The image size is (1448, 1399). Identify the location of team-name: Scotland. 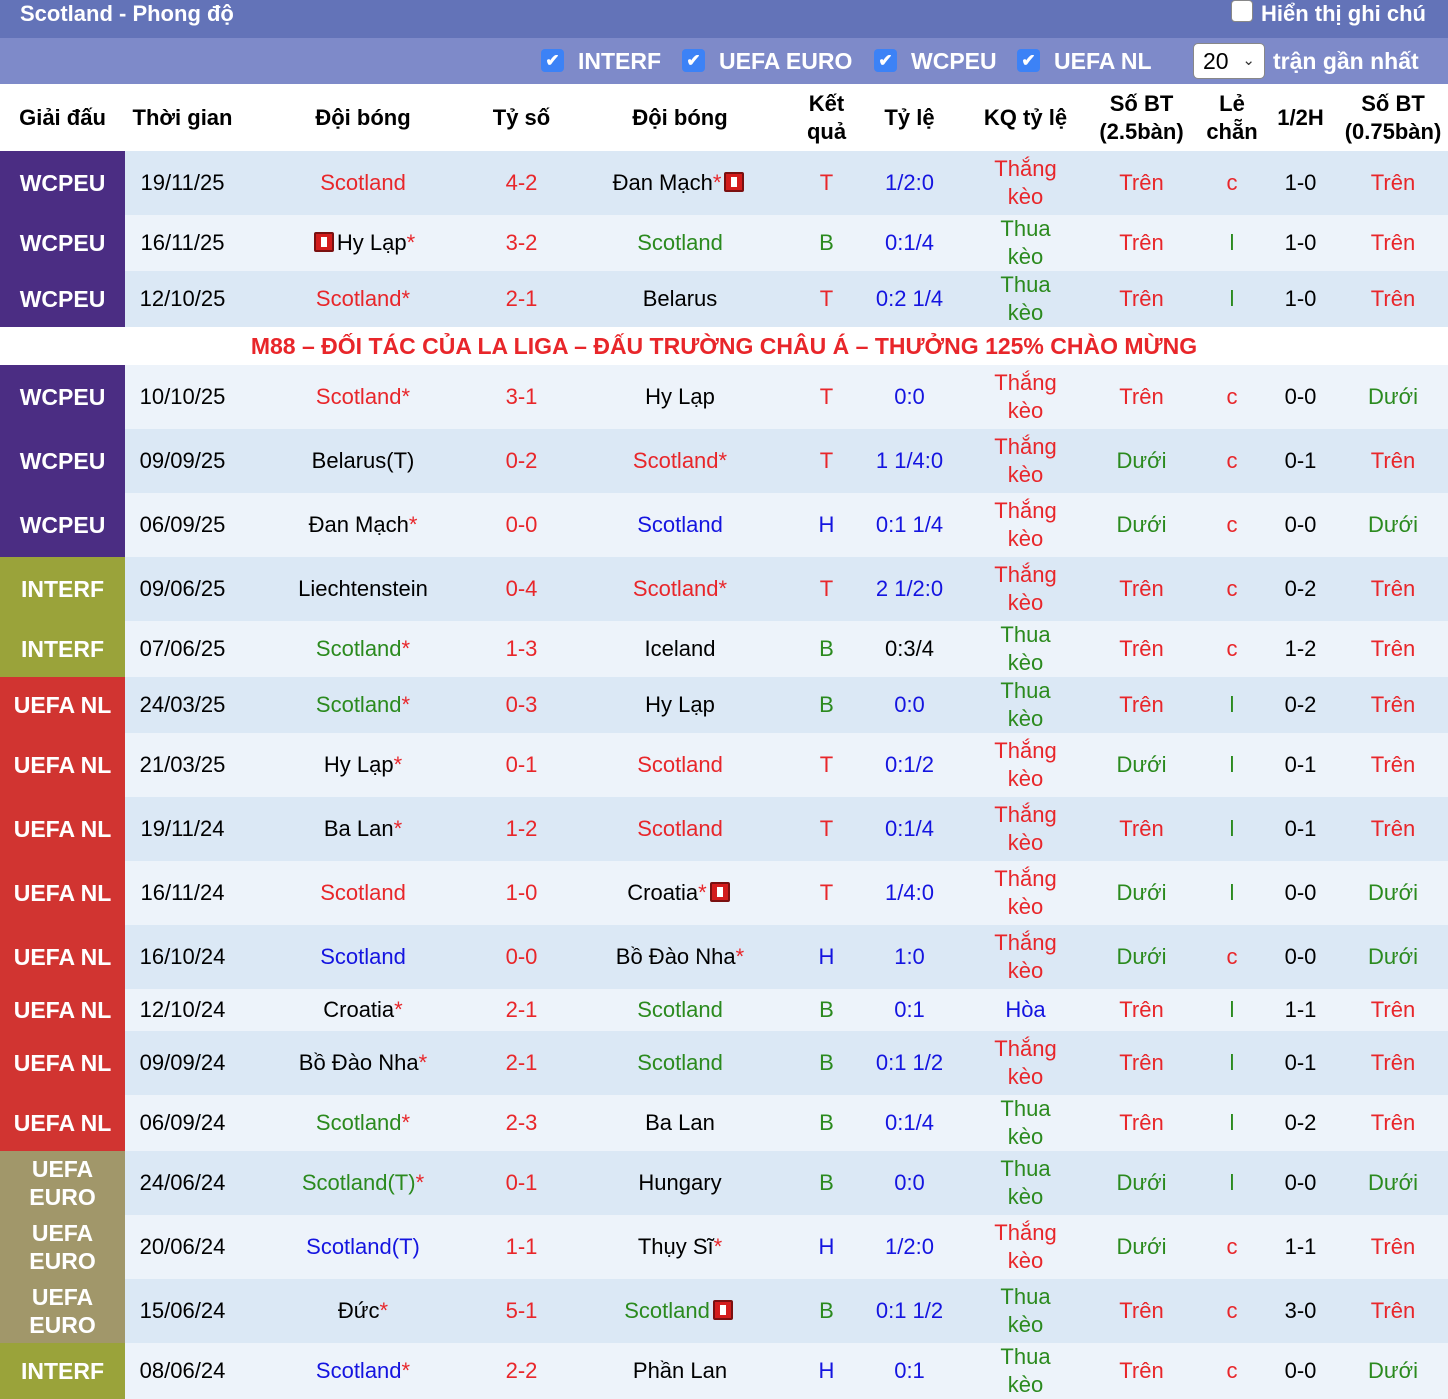
(675, 460).